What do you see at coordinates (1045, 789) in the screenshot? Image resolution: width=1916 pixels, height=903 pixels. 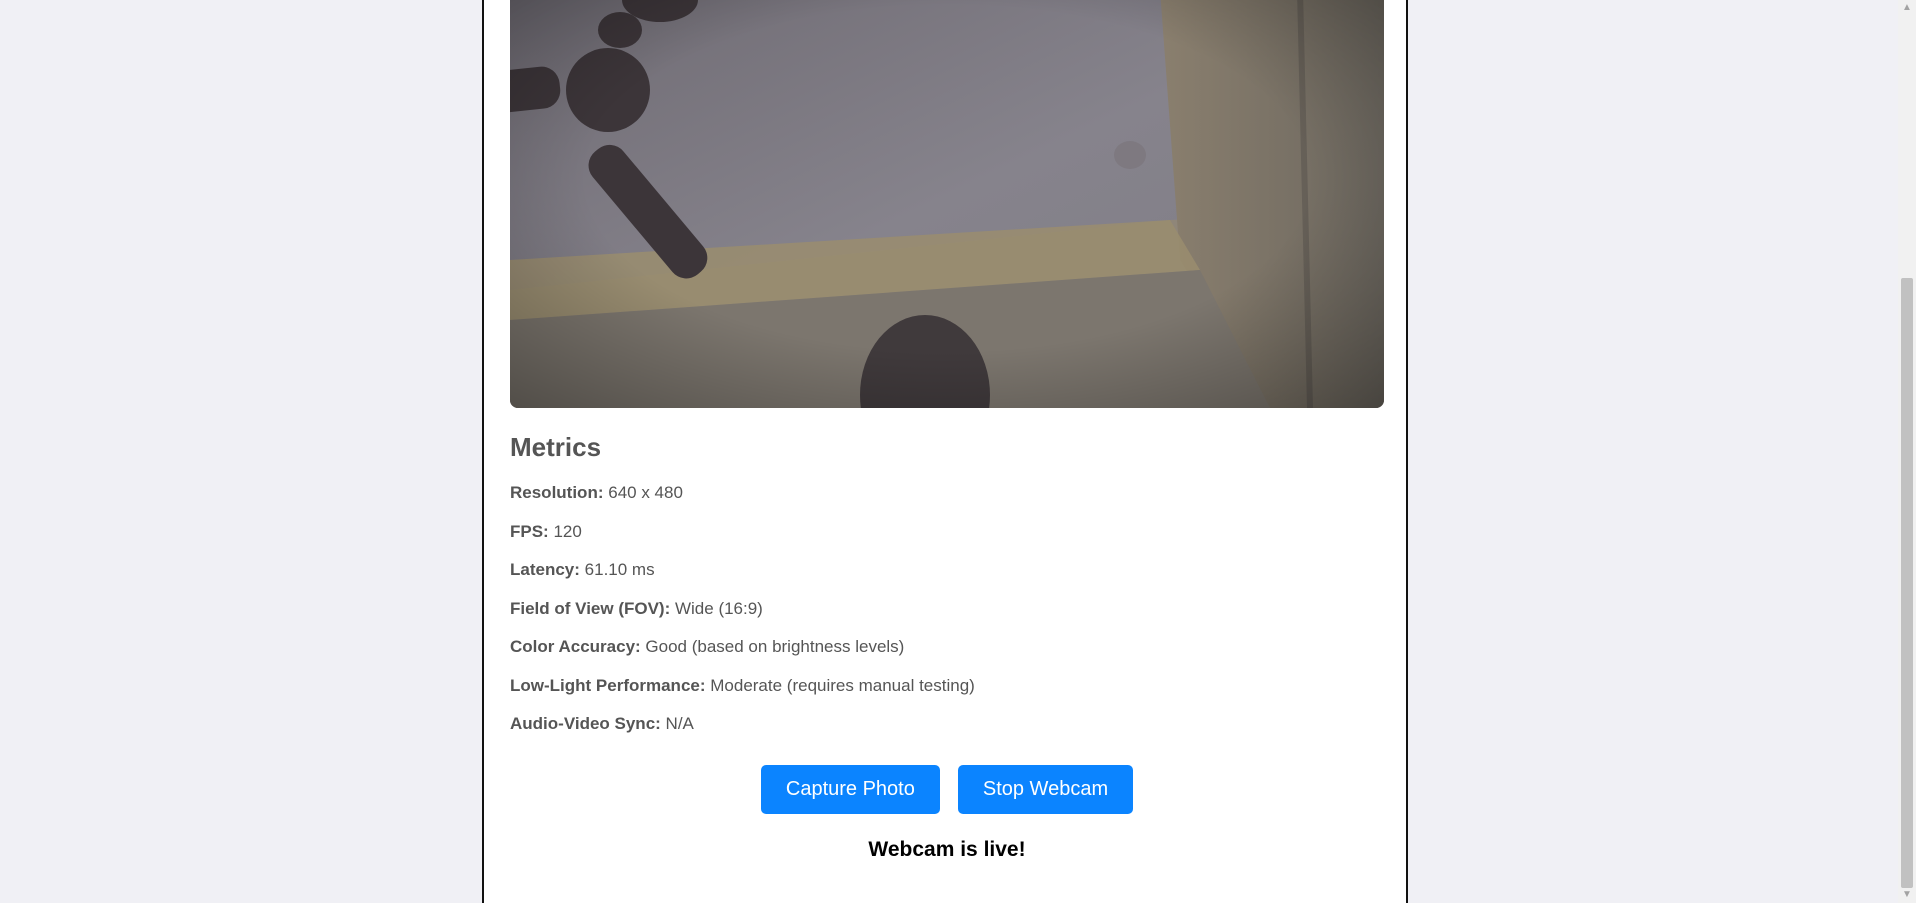 I see `stop-webcam-button: Stop Webcam` at bounding box center [1045, 789].